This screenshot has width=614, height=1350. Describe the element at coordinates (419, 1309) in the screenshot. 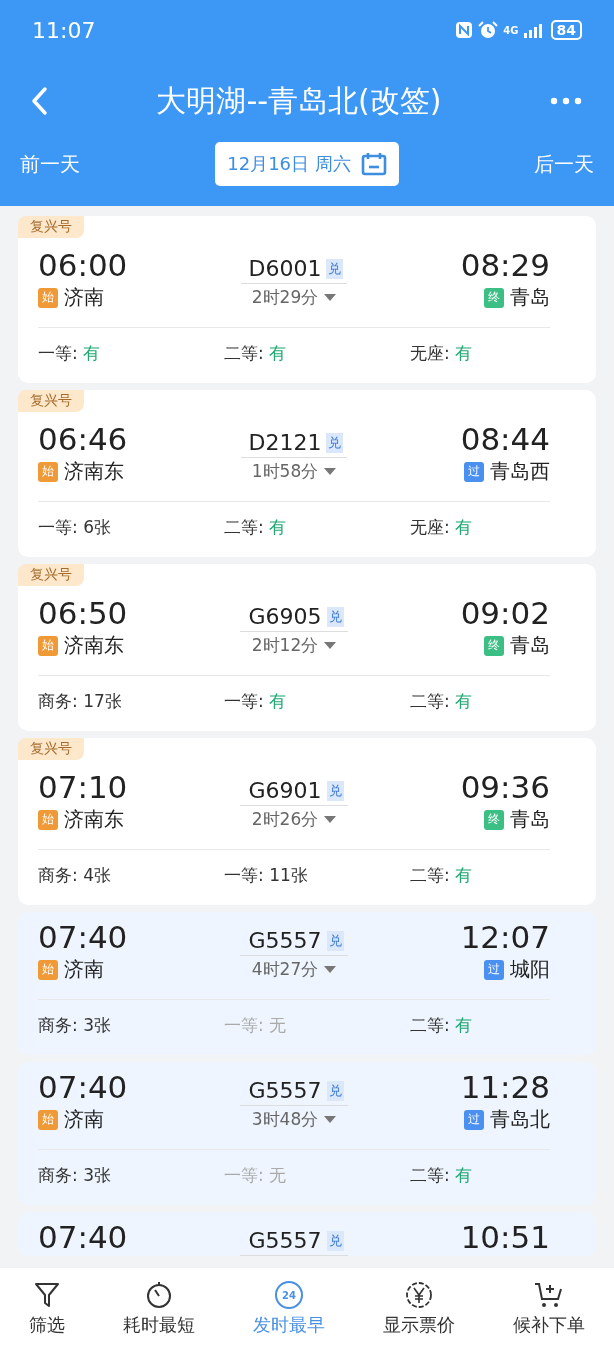

I see `nav-tab: 显示票价` at that location.